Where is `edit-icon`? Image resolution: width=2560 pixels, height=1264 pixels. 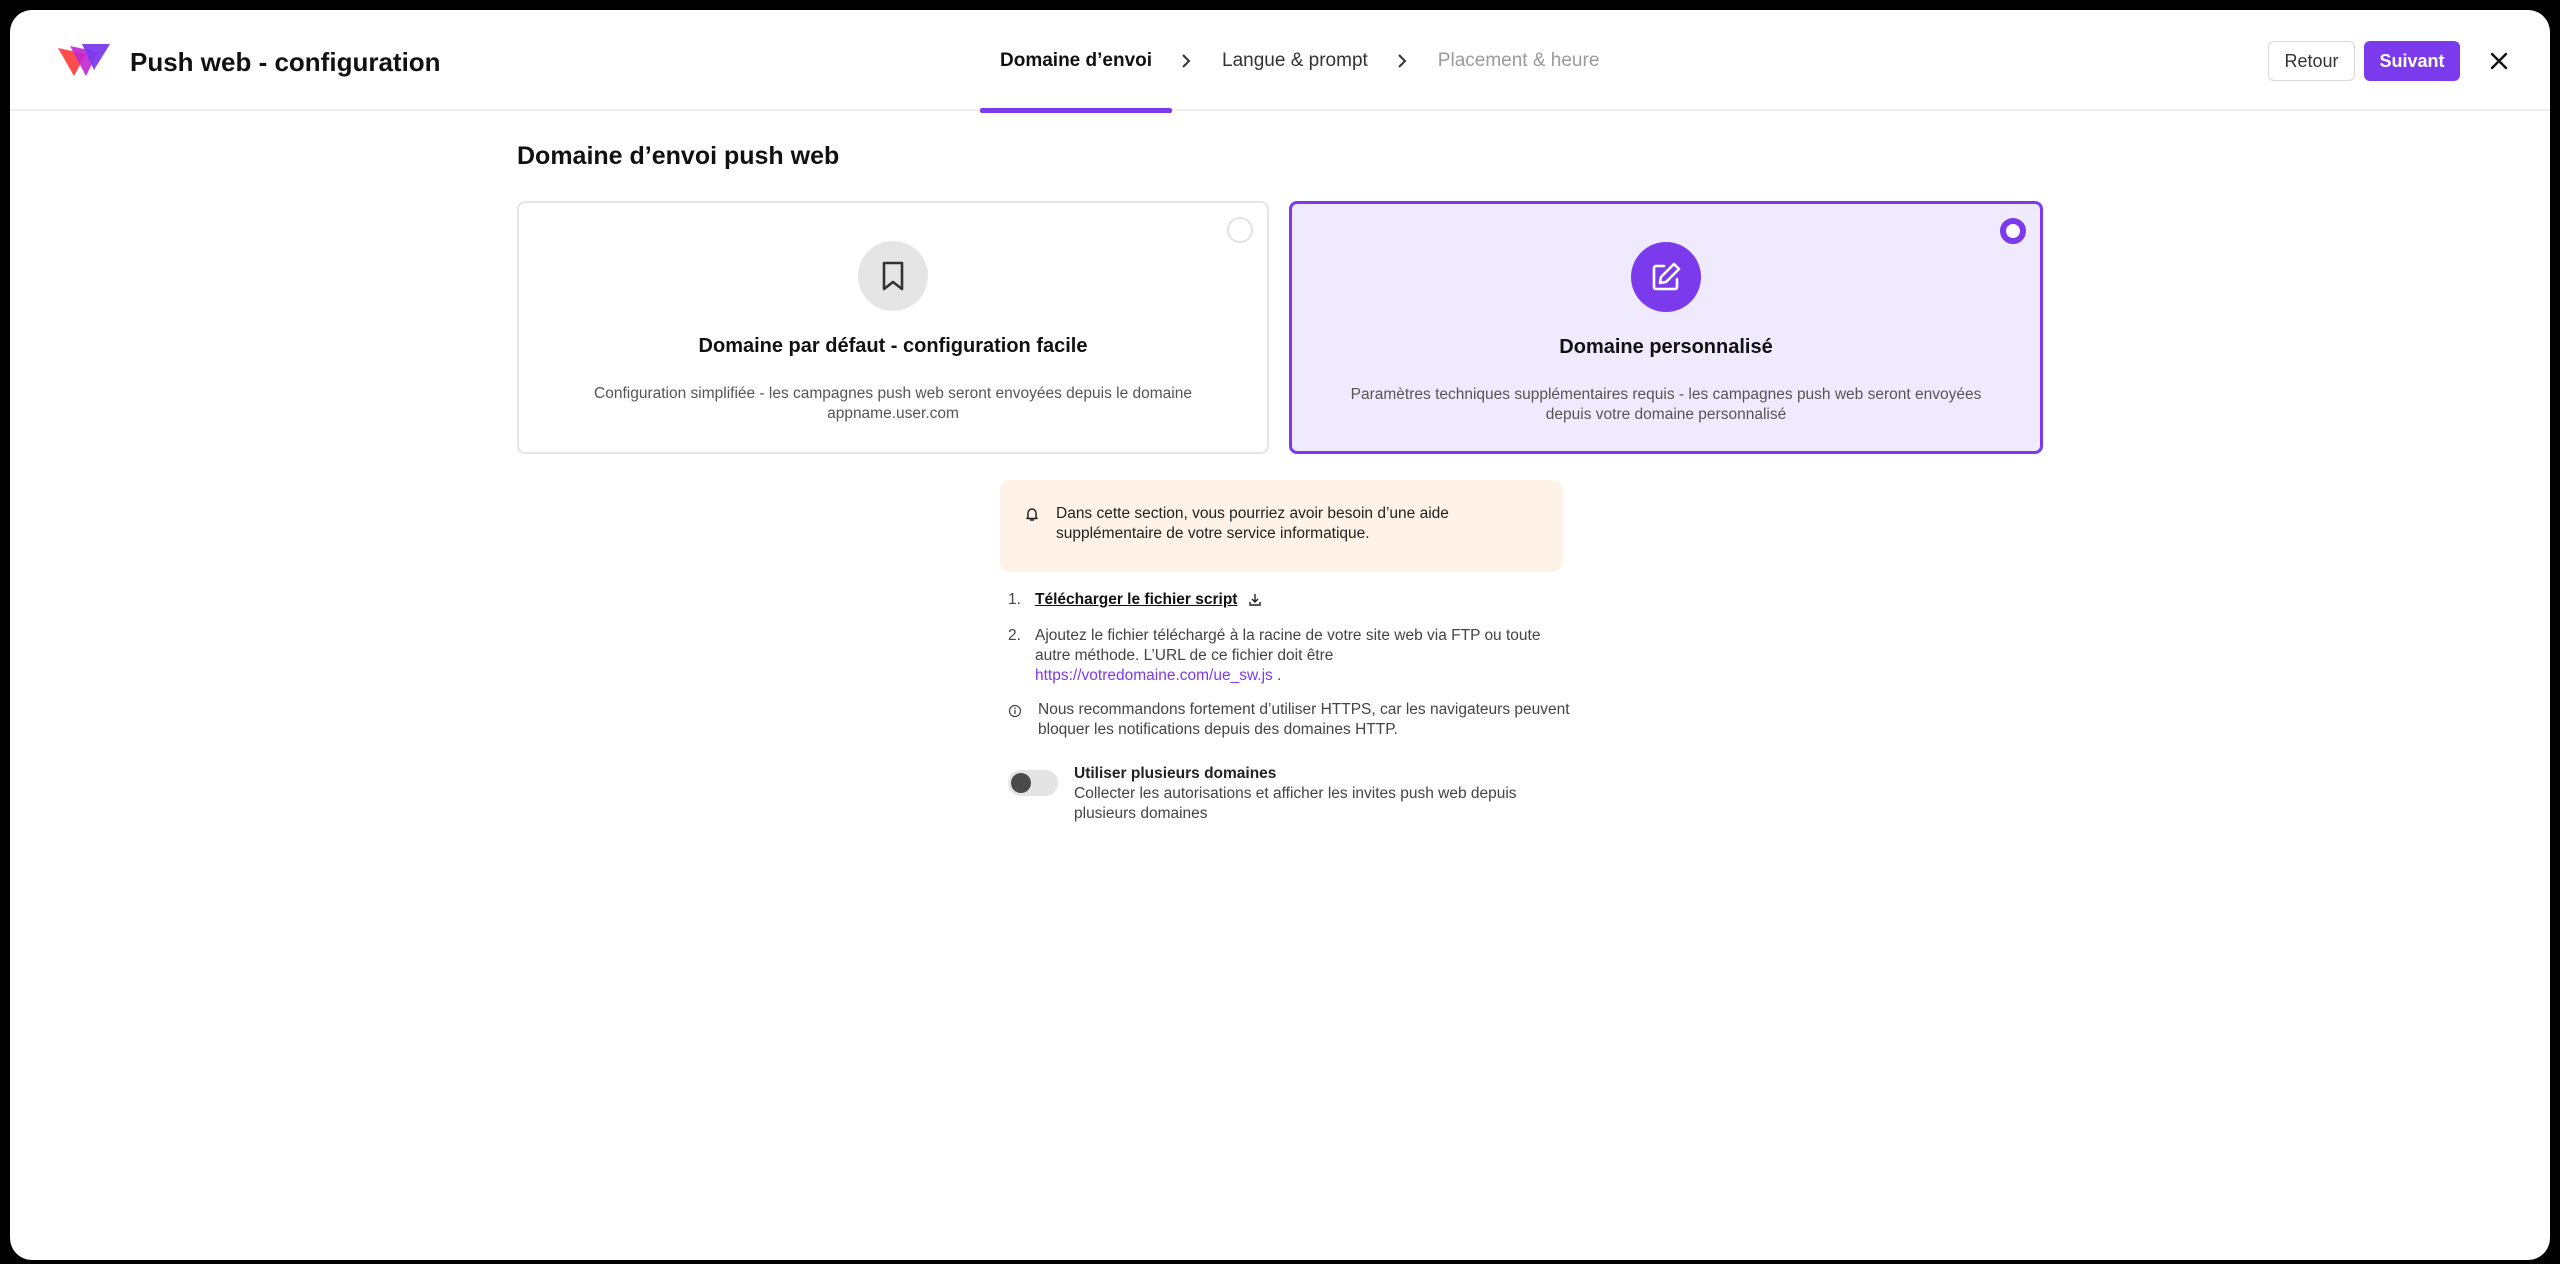
edit-icon is located at coordinates (1666, 277).